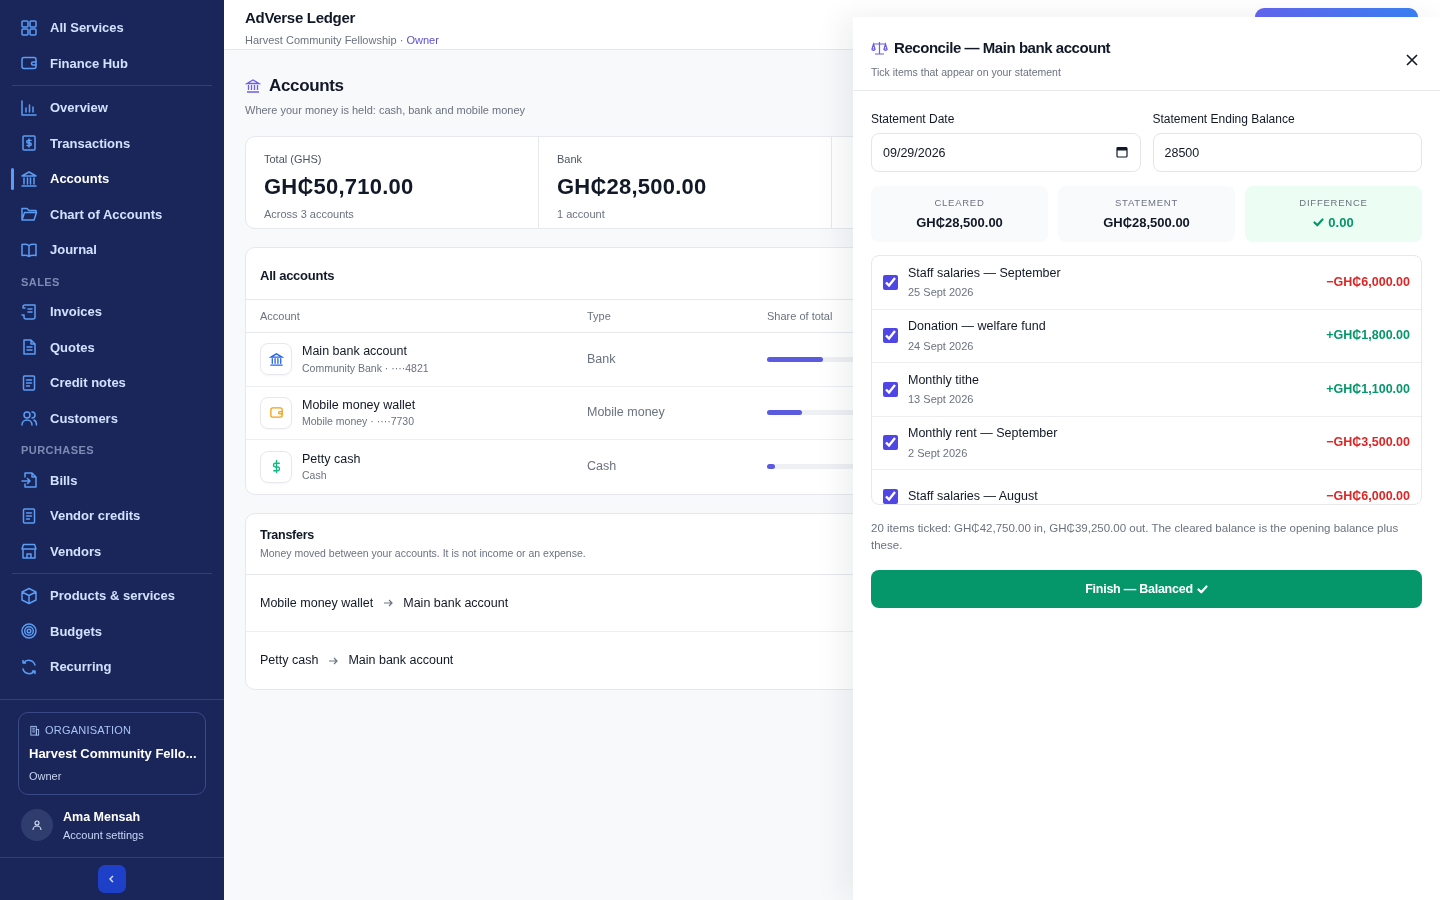 The image size is (1440, 900). Describe the element at coordinates (1146, 222) in the screenshot. I see `tile-value: GH₵28,500.00` at that location.